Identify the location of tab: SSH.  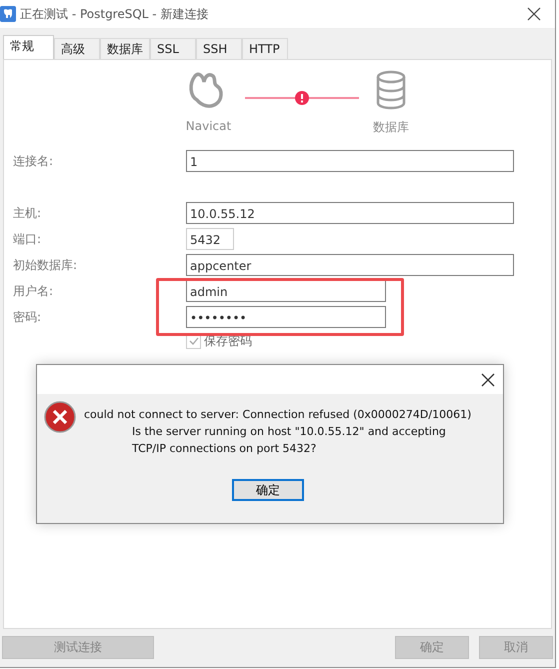
(219, 48).